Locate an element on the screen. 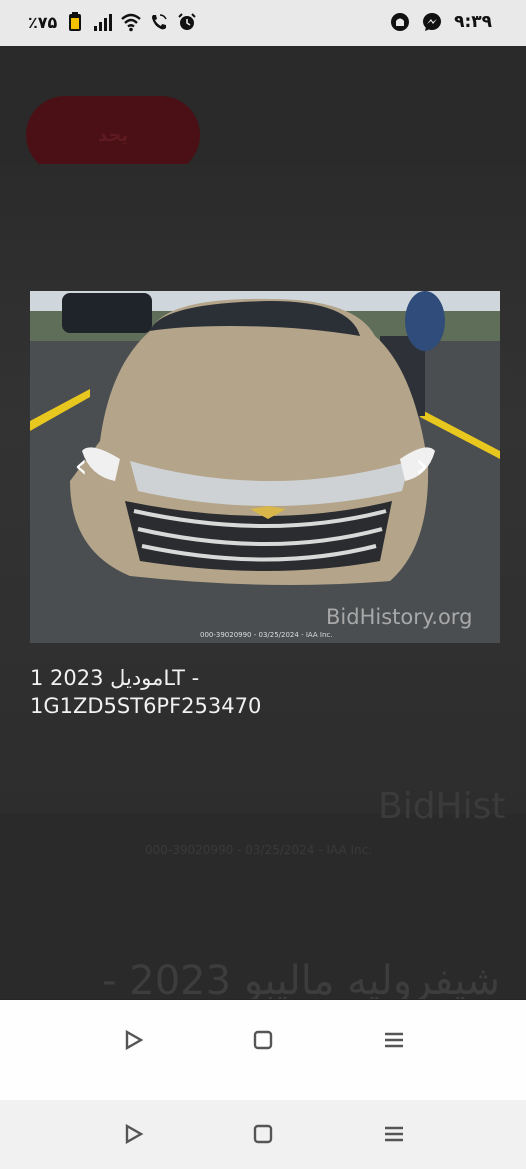 The image size is (526, 1169). signal-icon is located at coordinates (103, 22).